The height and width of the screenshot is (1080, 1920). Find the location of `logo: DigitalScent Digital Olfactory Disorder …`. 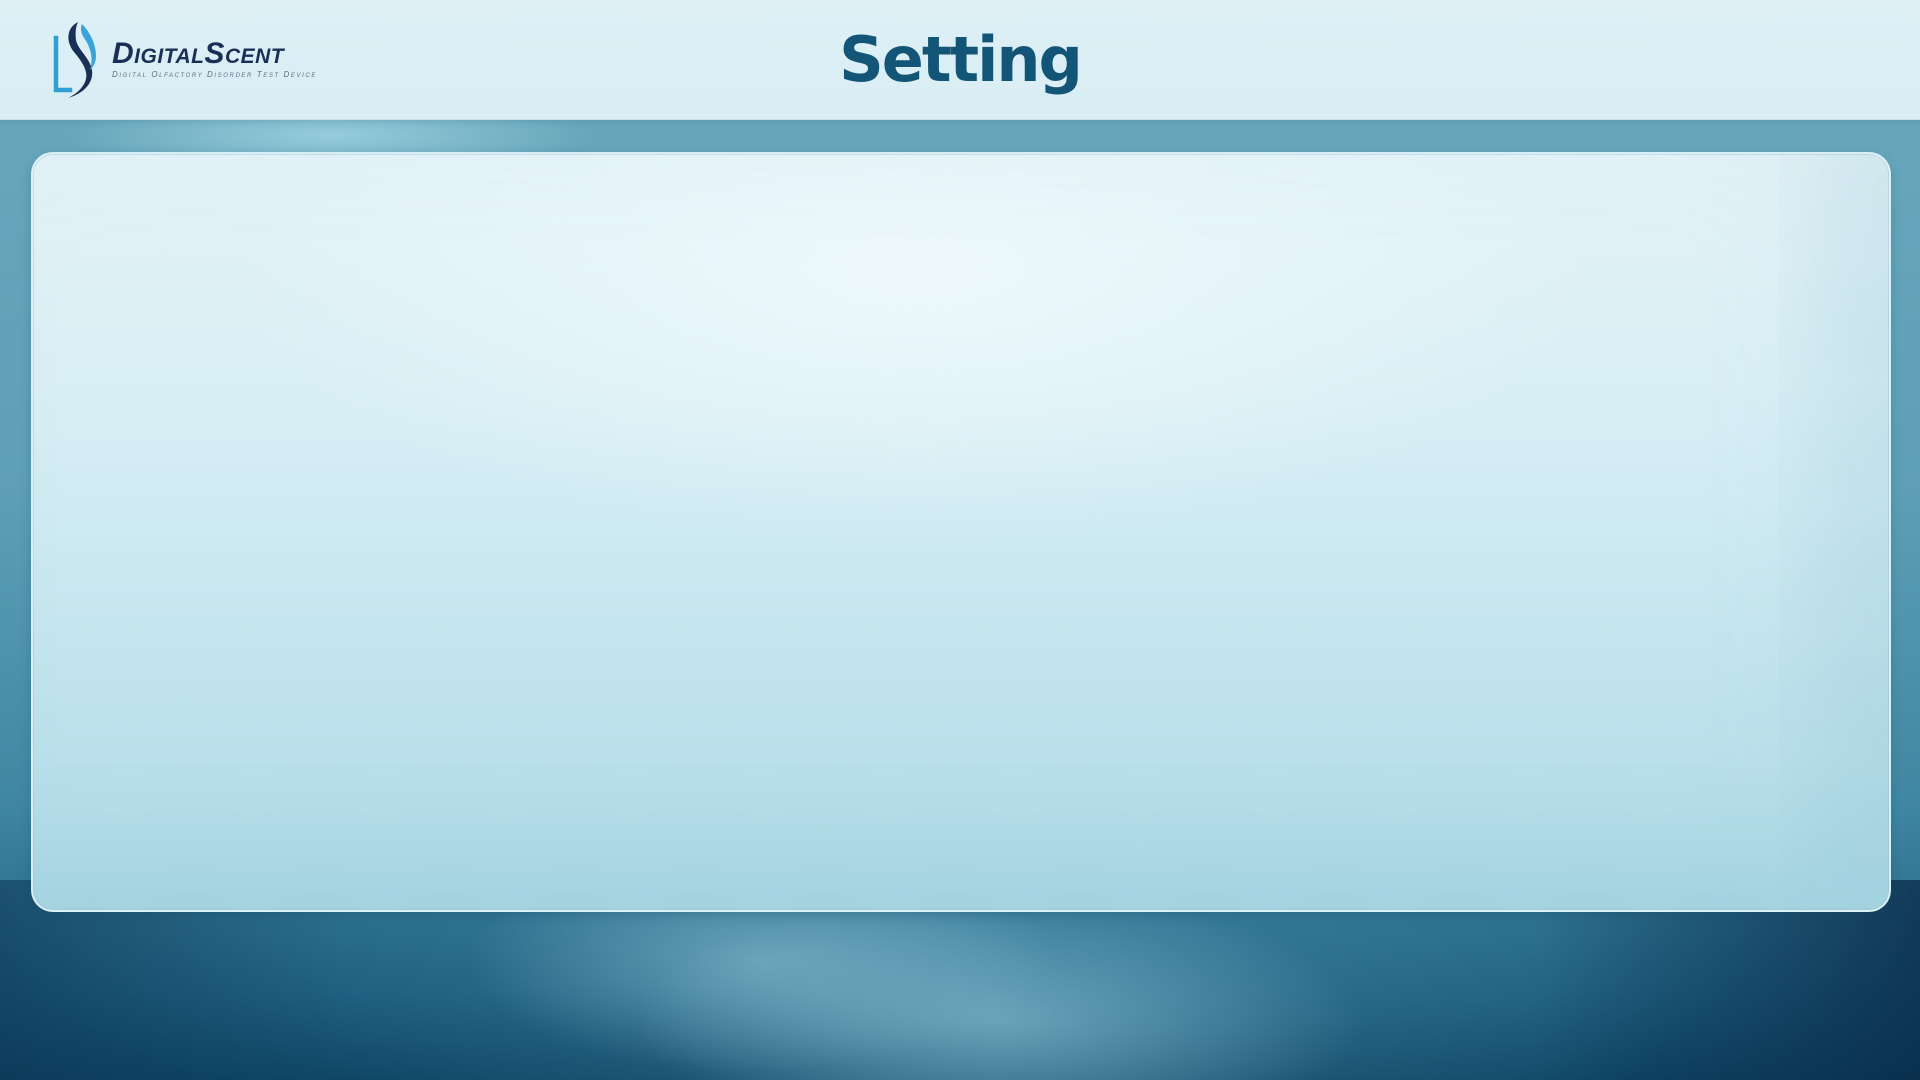

logo: DigitalScent Digital Olfactory Disorder … is located at coordinates (182, 59).